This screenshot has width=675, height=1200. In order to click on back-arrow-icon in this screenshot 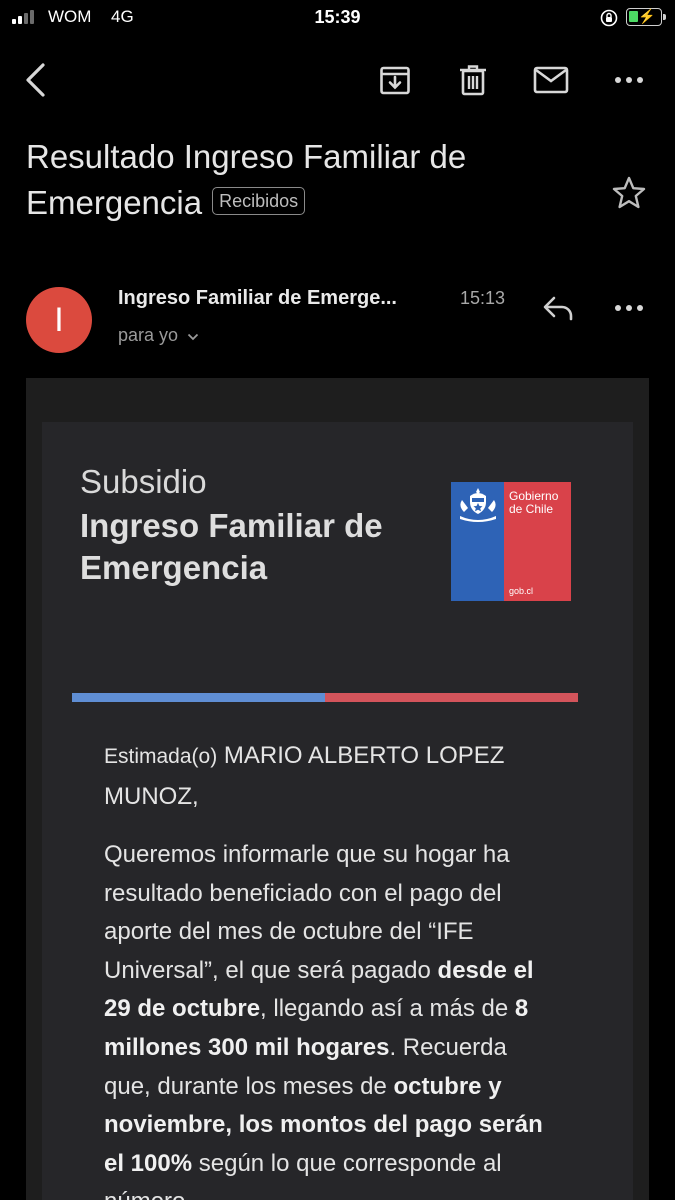, I will do `click(35, 80)`.